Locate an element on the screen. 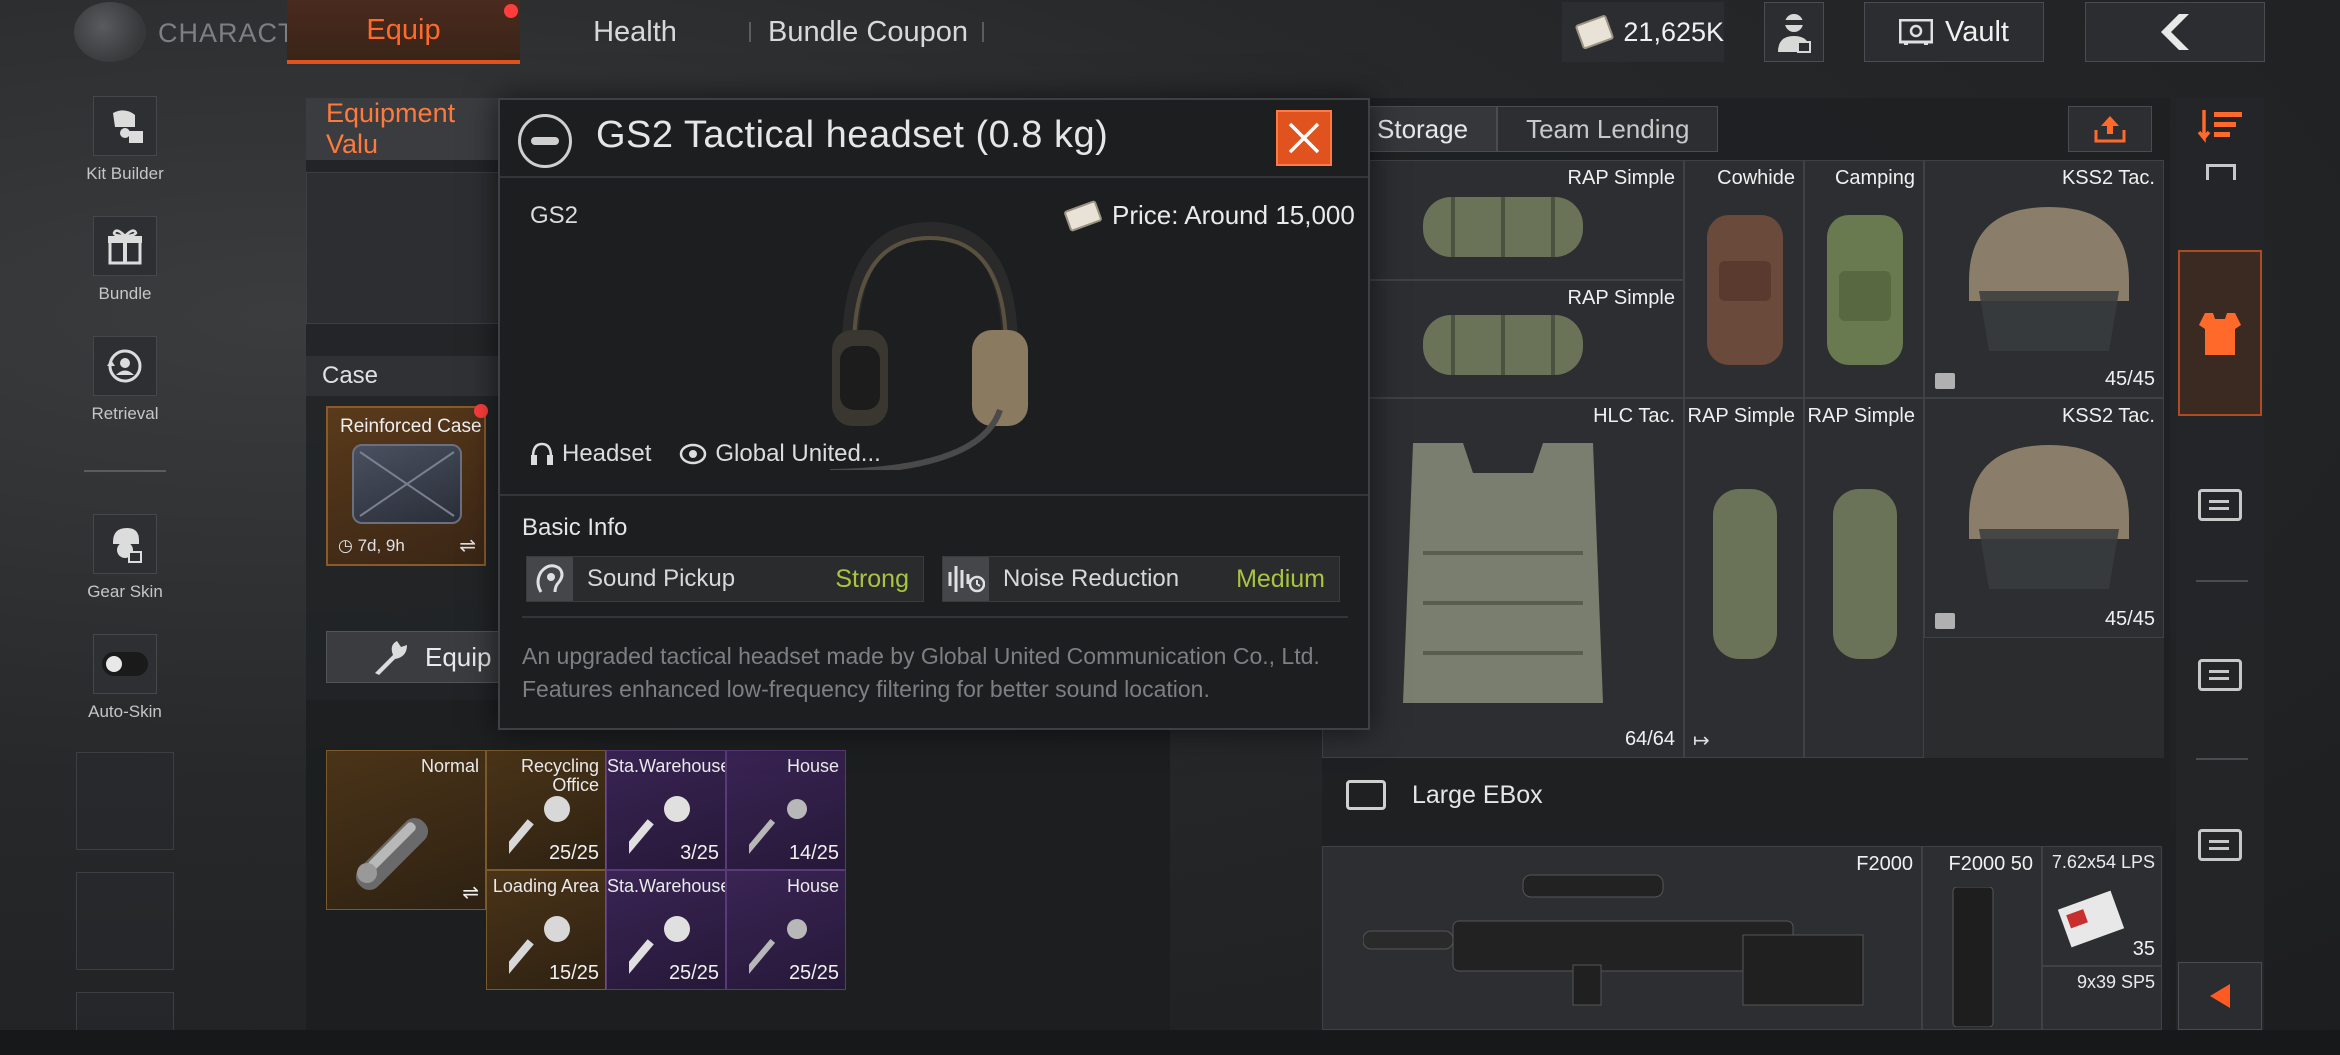 The width and height of the screenshot is (2340, 1055). case-time-text: 7d, 9h is located at coordinates (381, 545).